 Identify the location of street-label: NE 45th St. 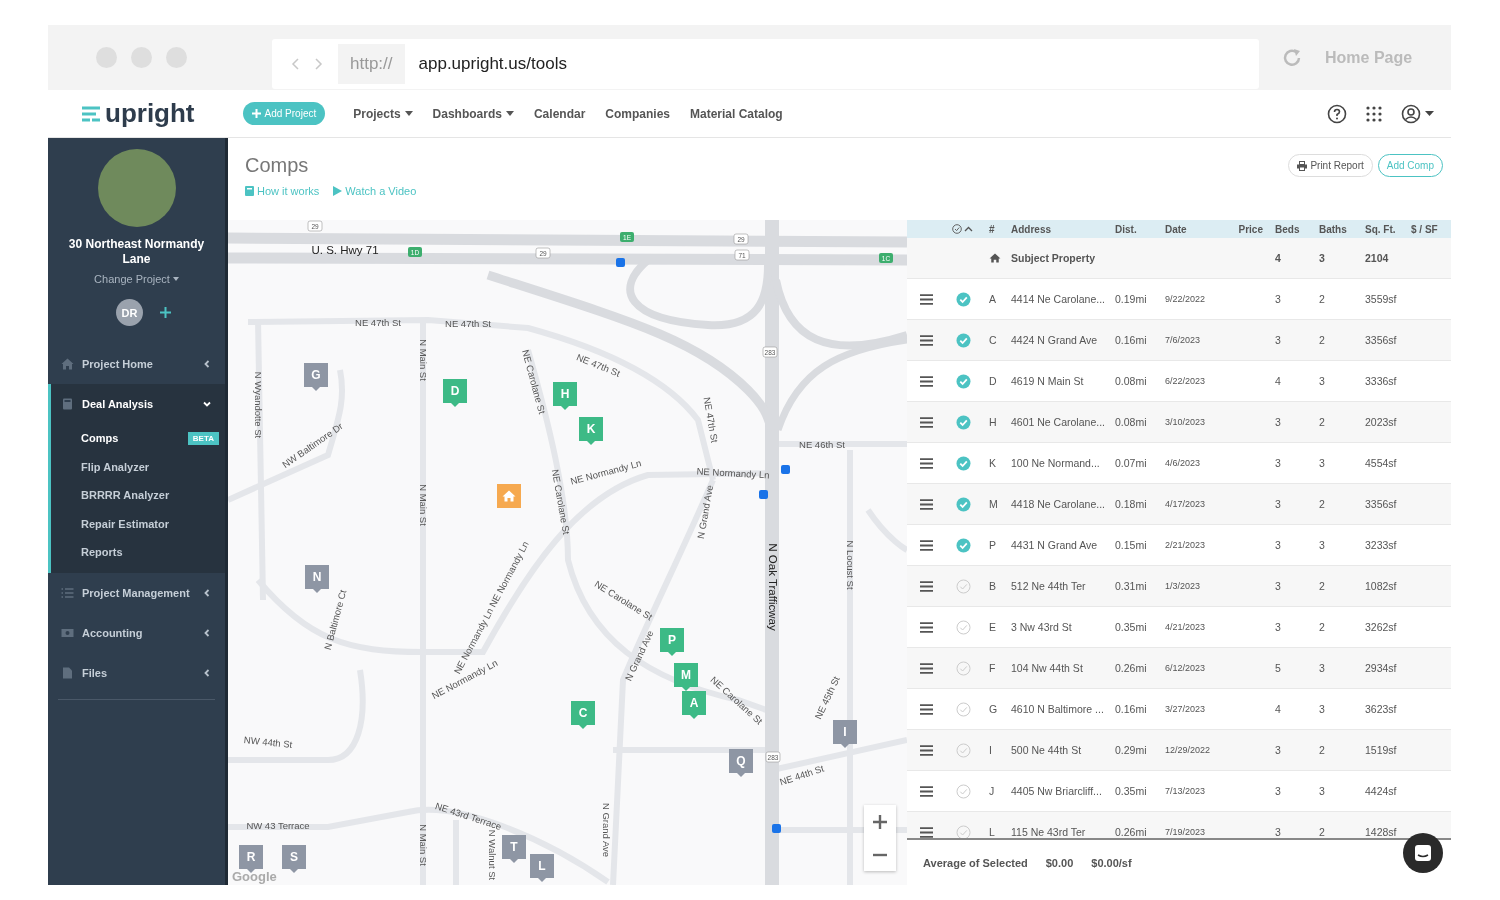
(827, 697).